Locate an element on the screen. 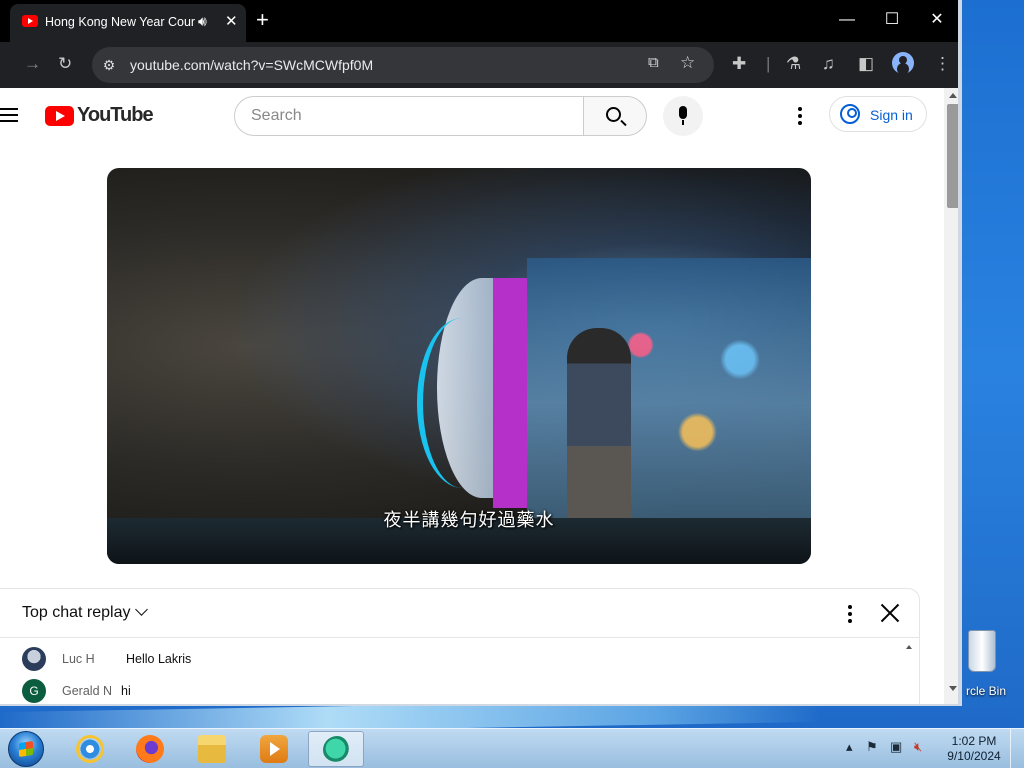  avatar: G is located at coordinates (34, 691).